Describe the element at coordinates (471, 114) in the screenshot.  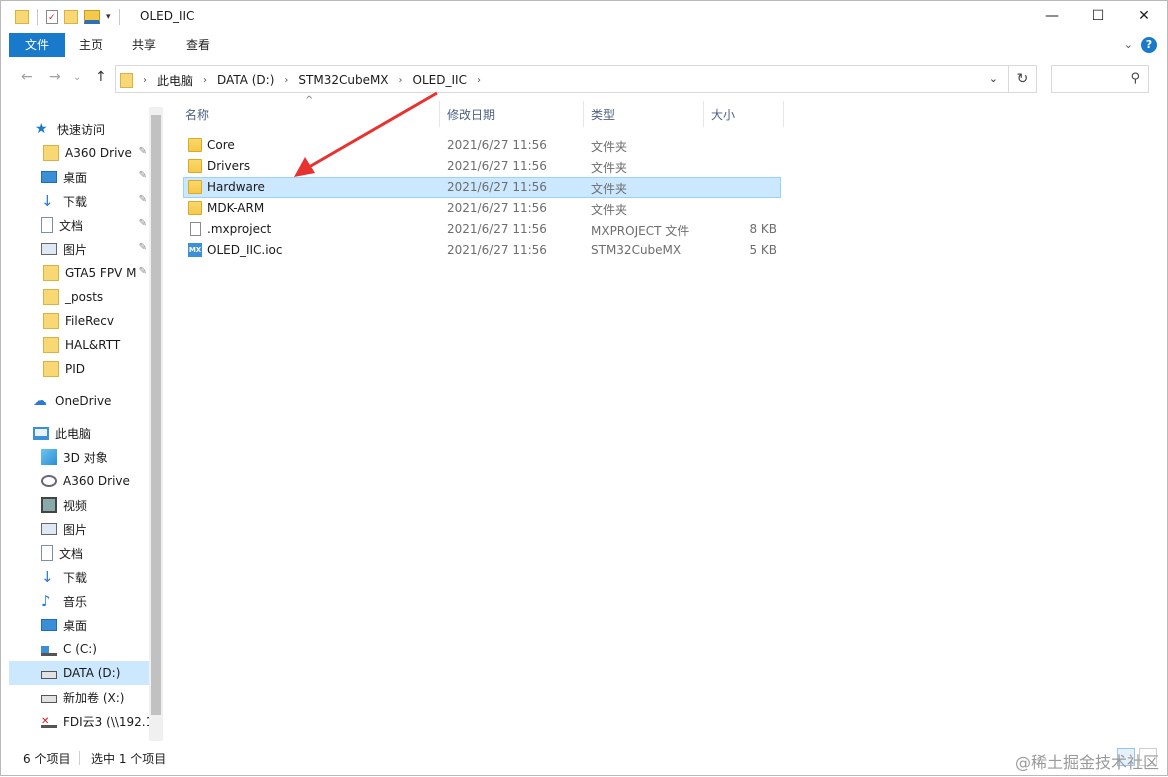
I see `column-header-date: 修改日期` at that location.